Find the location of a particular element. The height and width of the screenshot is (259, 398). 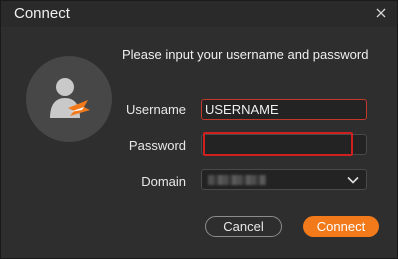

domain-select is located at coordinates (284, 179).